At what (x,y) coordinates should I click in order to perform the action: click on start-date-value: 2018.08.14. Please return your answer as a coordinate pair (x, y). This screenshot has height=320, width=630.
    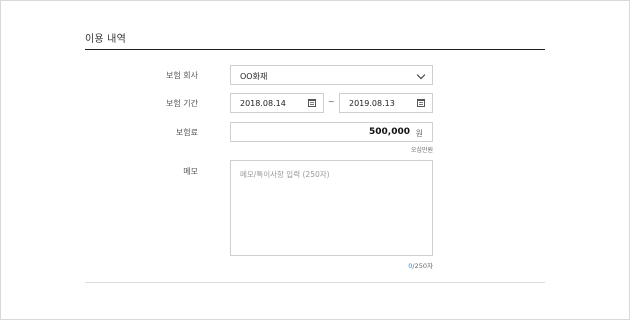
    Looking at the image, I should click on (263, 103).